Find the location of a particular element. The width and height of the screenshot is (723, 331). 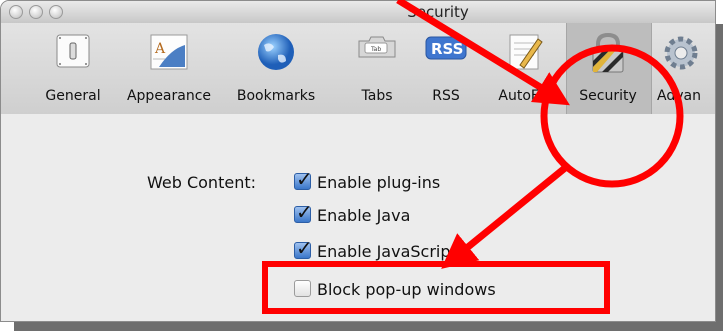

rss-badge-text: RSS is located at coordinates (447, 49).